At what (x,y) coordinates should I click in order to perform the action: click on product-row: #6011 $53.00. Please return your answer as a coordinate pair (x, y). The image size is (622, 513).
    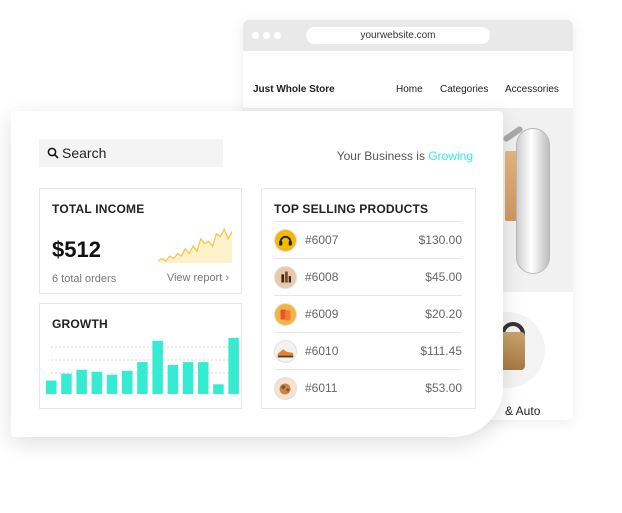
    Looking at the image, I should click on (368, 387).